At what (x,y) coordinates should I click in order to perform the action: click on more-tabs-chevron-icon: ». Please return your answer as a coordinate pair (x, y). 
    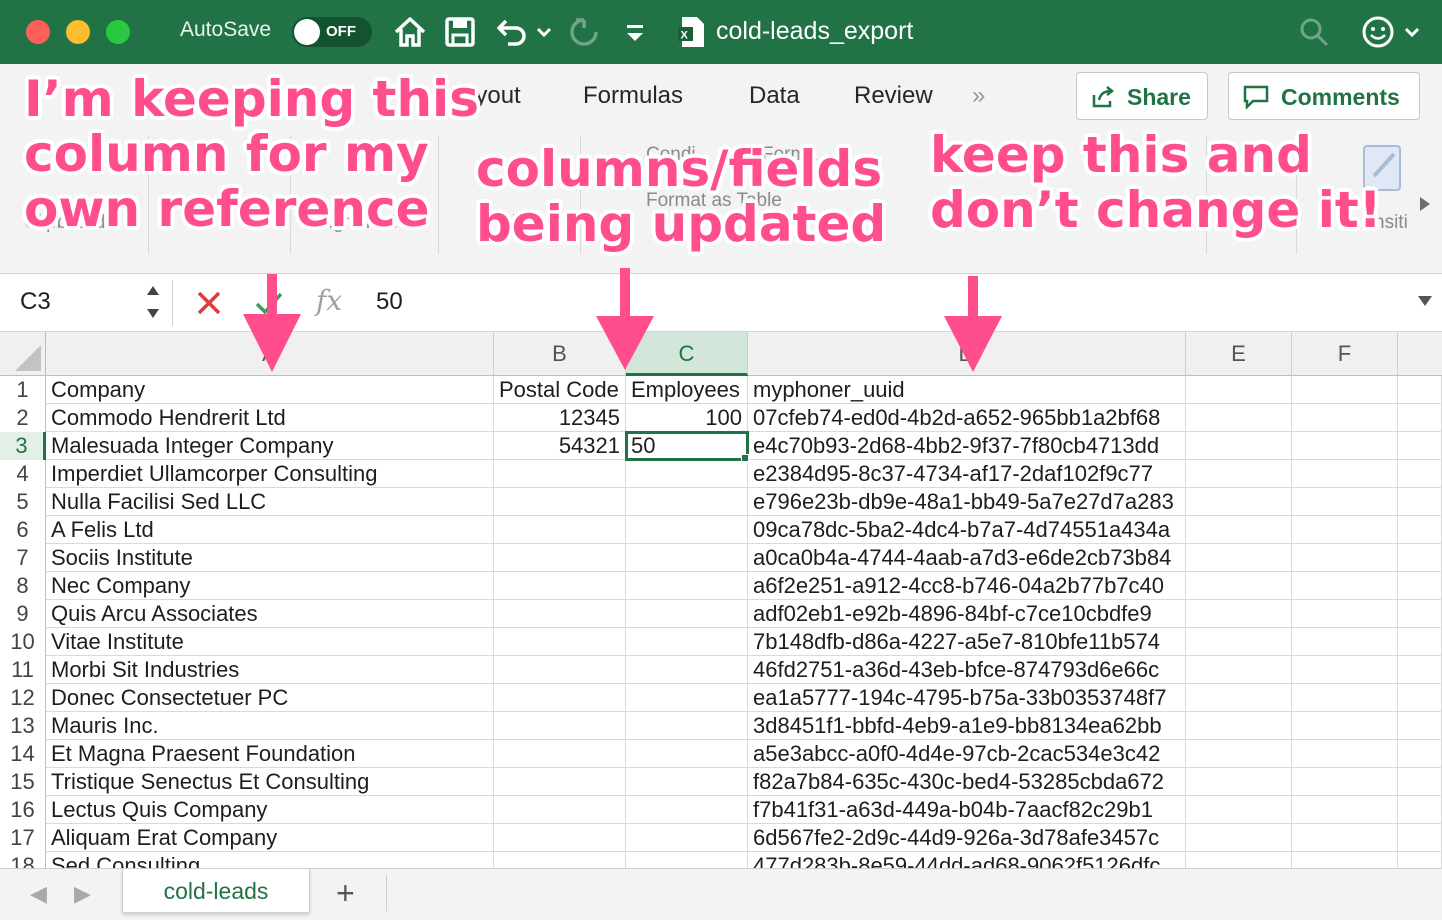
    Looking at the image, I should click on (978, 96).